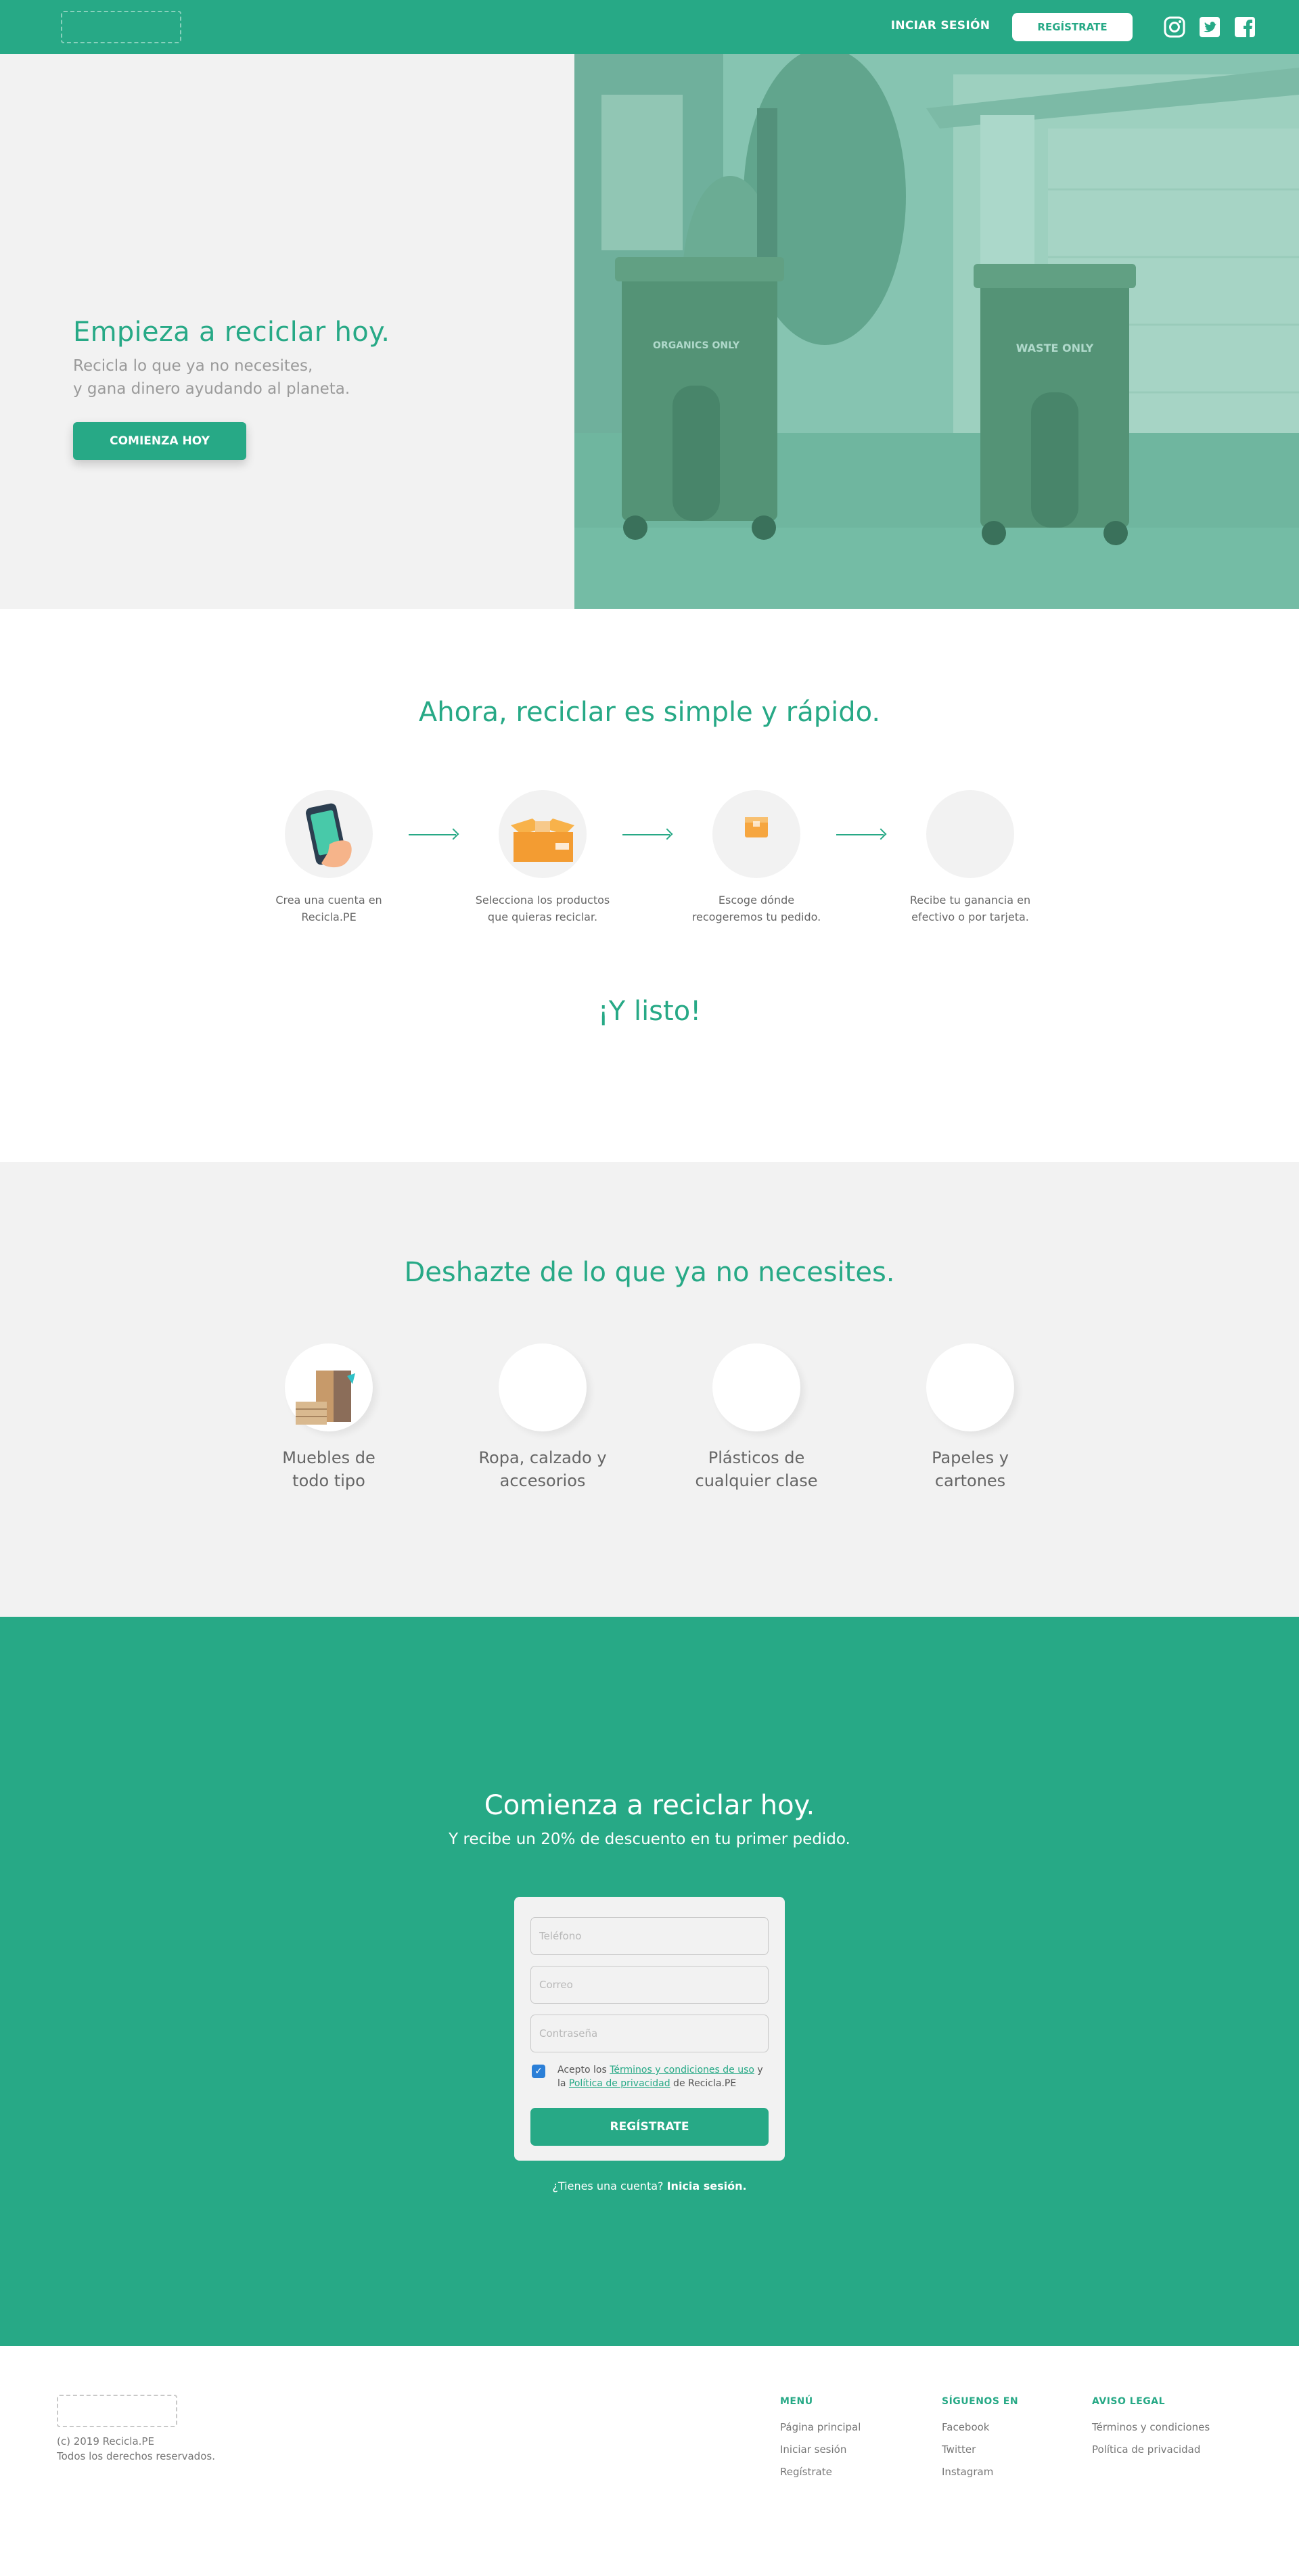  What do you see at coordinates (649, 2127) in the screenshot?
I see `submit-button: REGÍSTRATE` at bounding box center [649, 2127].